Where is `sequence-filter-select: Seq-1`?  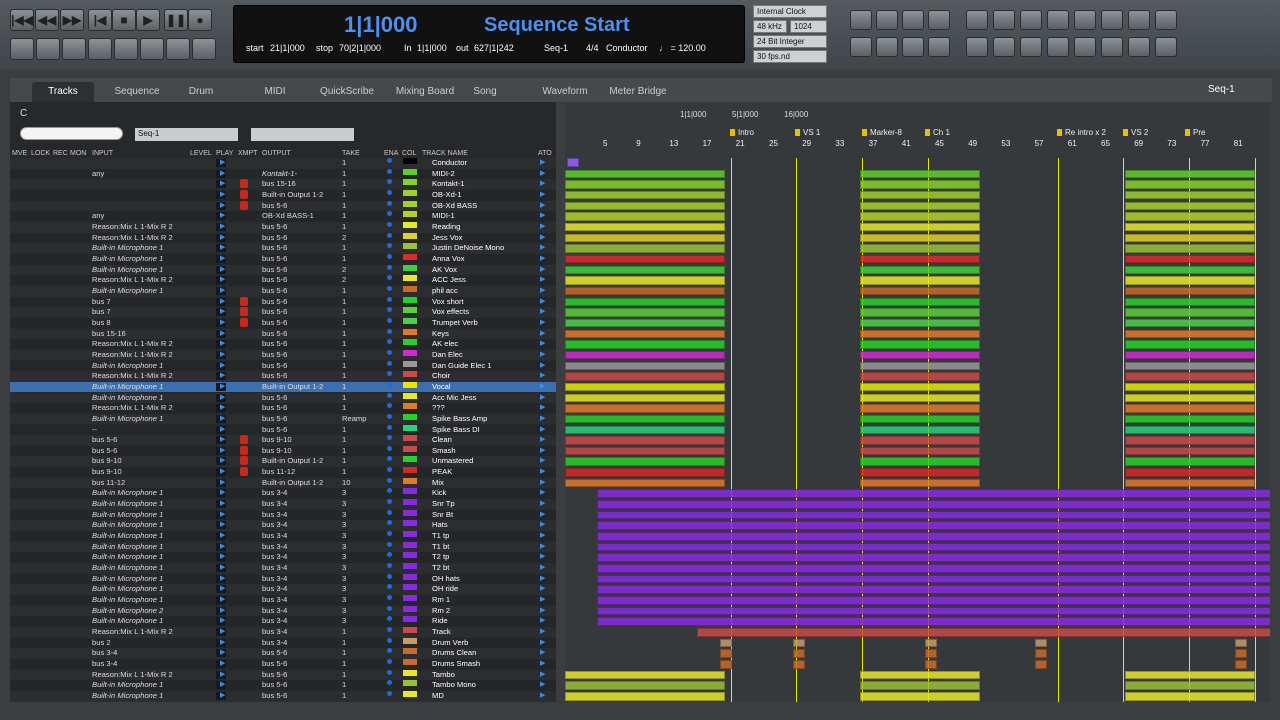 sequence-filter-select: Seq-1 is located at coordinates (186, 134).